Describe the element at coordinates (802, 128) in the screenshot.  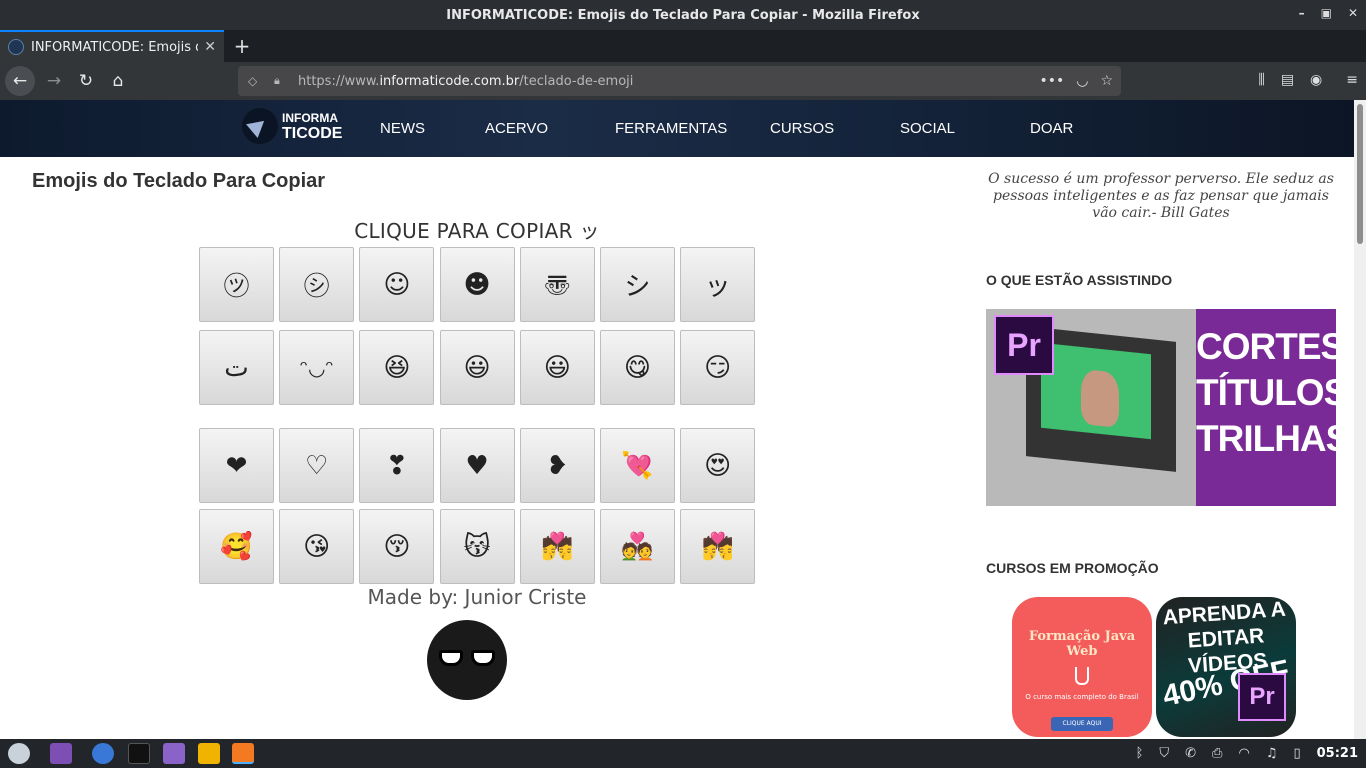
I see `nav-cursos: CURSOS` at that location.